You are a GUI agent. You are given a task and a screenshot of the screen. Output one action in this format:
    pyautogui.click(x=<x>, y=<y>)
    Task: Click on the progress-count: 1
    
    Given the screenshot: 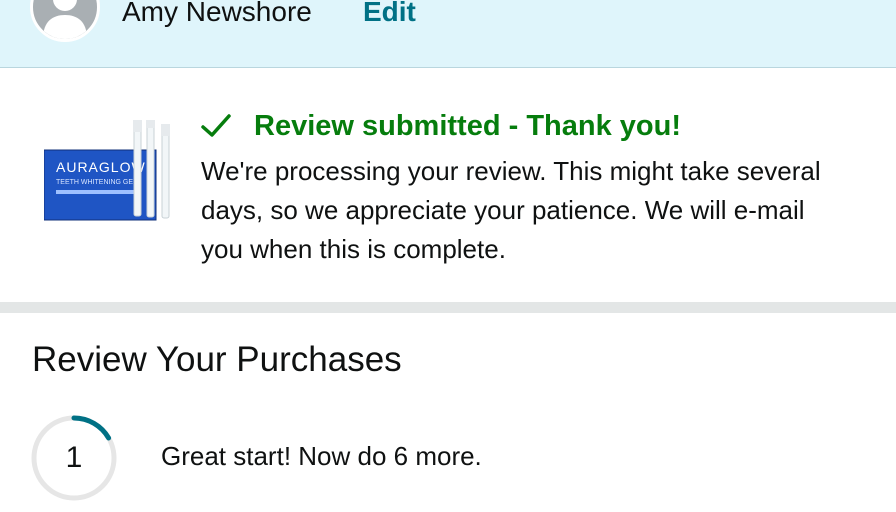 What is the action you would take?
    pyautogui.click(x=74, y=457)
    